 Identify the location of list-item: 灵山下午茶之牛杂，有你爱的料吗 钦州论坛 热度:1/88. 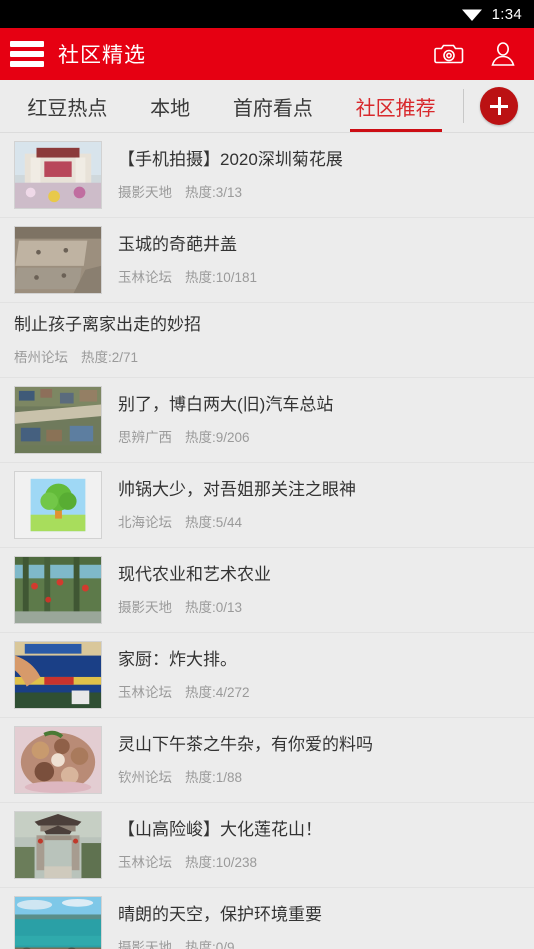
(267, 760).